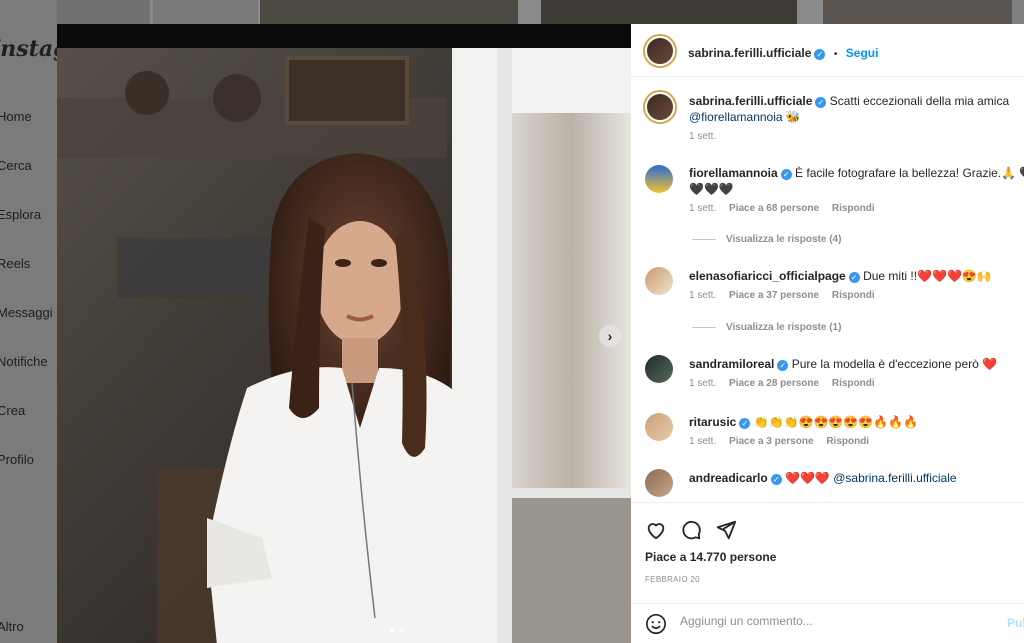 The width and height of the screenshot is (1024, 643). I want to click on comment-meta: 1 sett. Piace a 37 persone Rispondi, so click(856, 295).